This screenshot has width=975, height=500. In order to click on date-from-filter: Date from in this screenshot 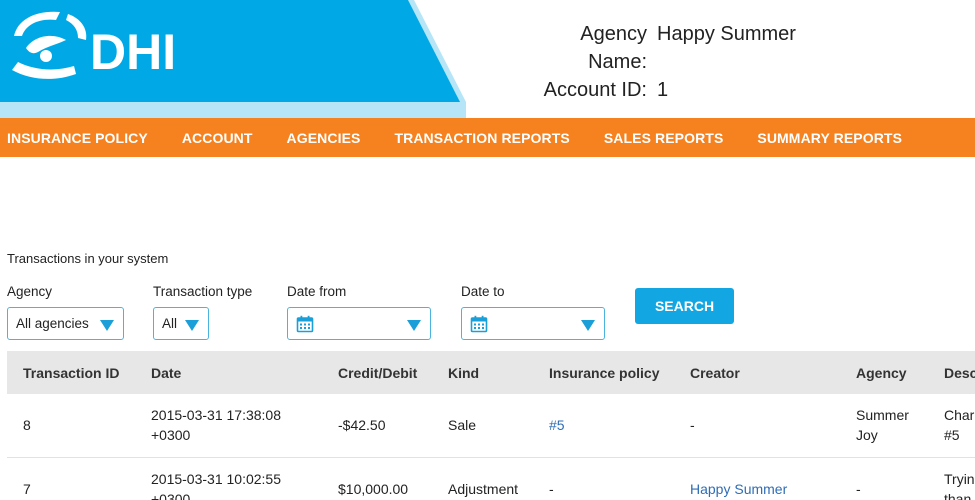, I will do `click(359, 312)`.